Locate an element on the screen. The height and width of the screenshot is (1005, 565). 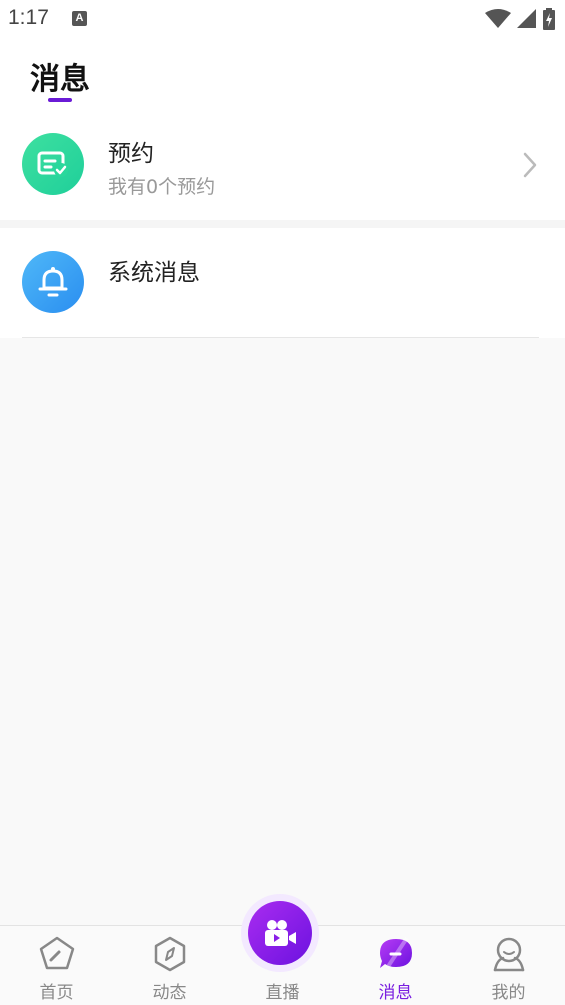
divider is located at coordinates (280, 337).